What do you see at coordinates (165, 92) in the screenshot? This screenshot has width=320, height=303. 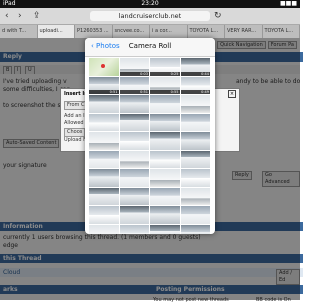 I see `video-duration: 0:55` at bounding box center [165, 92].